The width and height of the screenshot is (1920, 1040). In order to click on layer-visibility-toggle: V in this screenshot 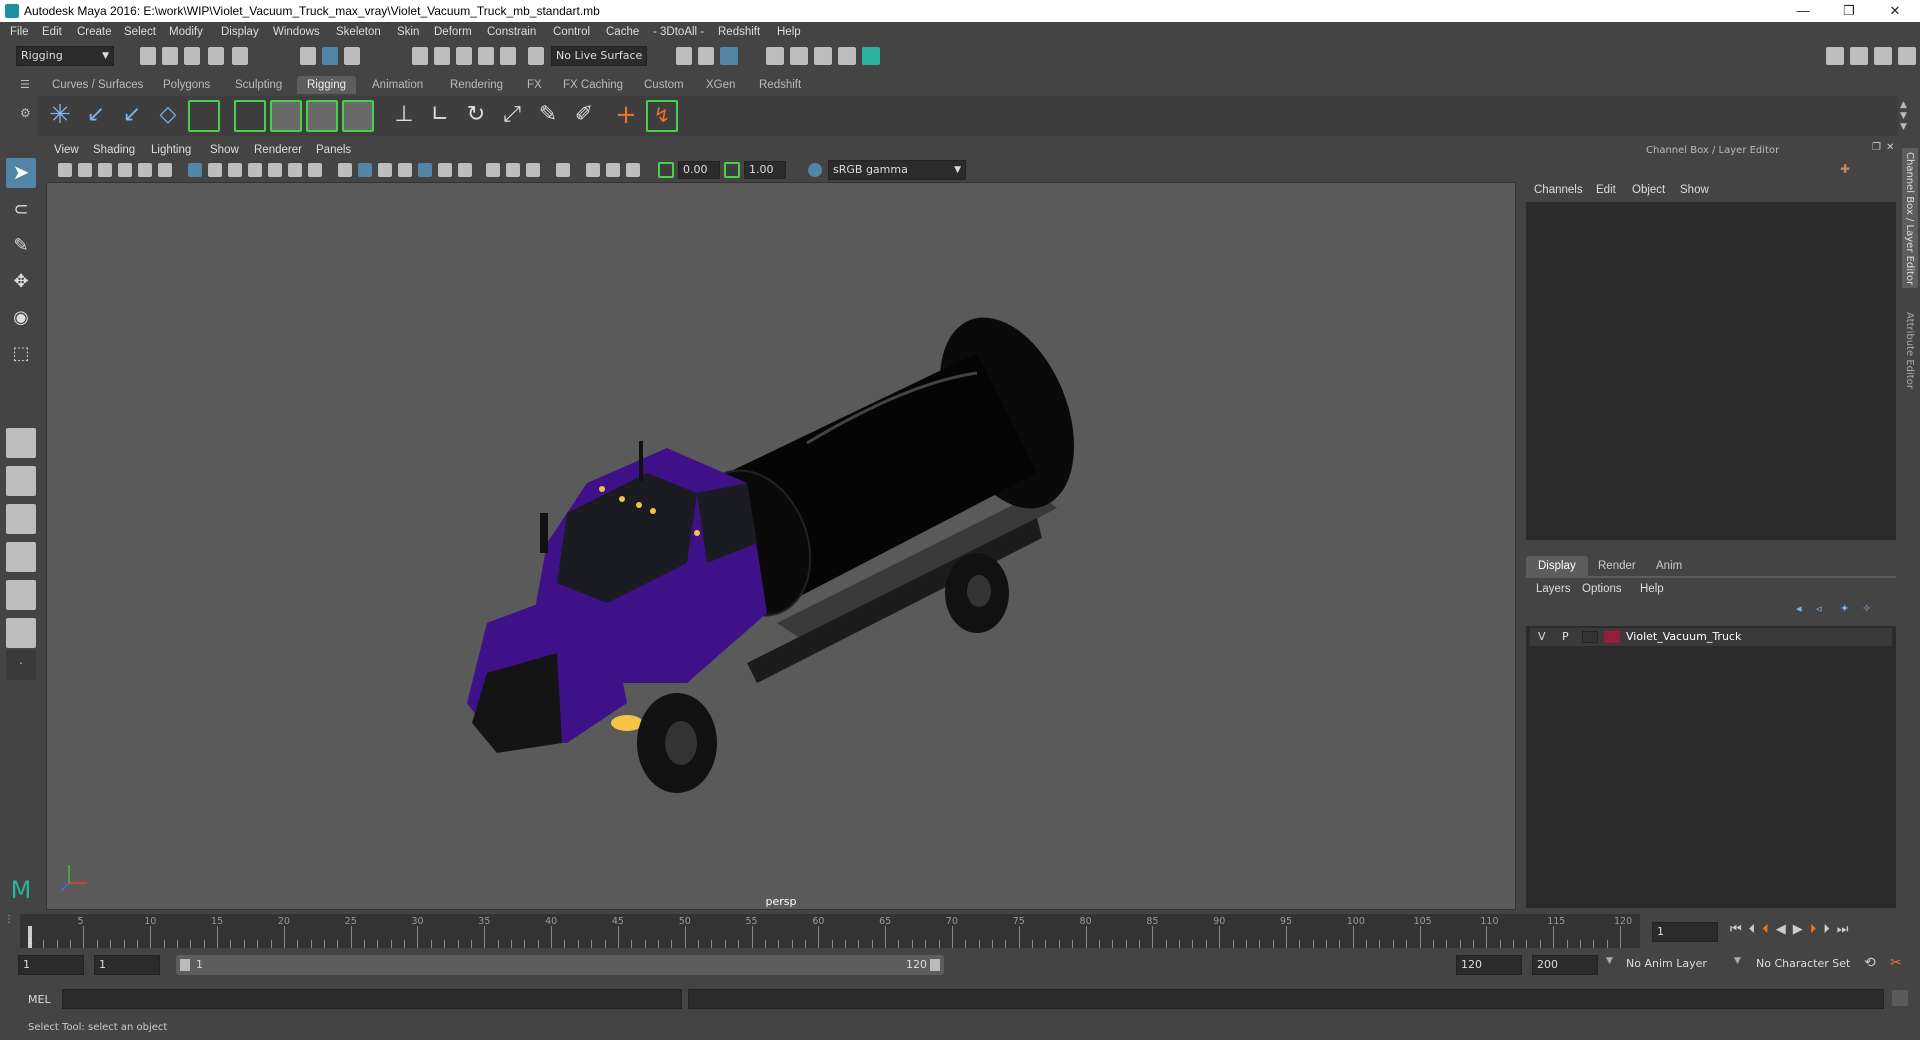, I will do `click(1542, 636)`.